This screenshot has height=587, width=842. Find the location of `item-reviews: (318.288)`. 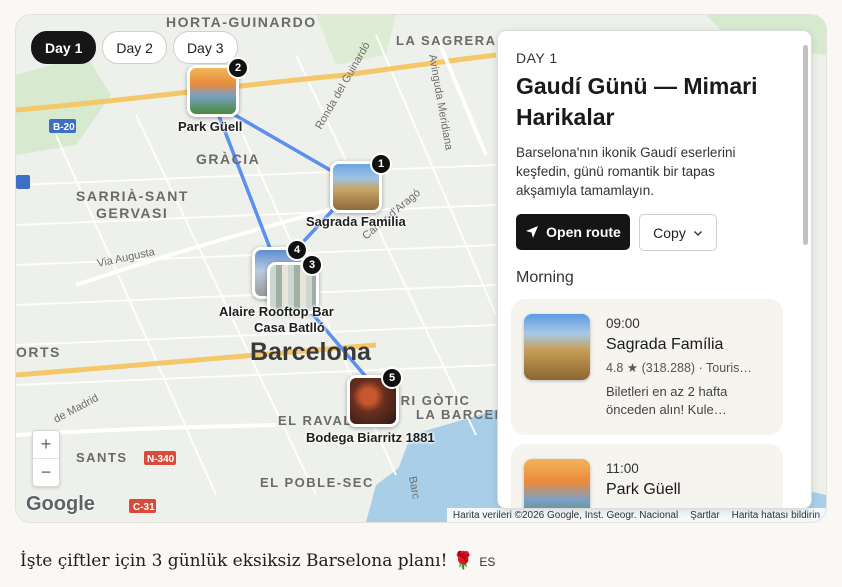

item-reviews: (318.288) is located at coordinates (668, 368).